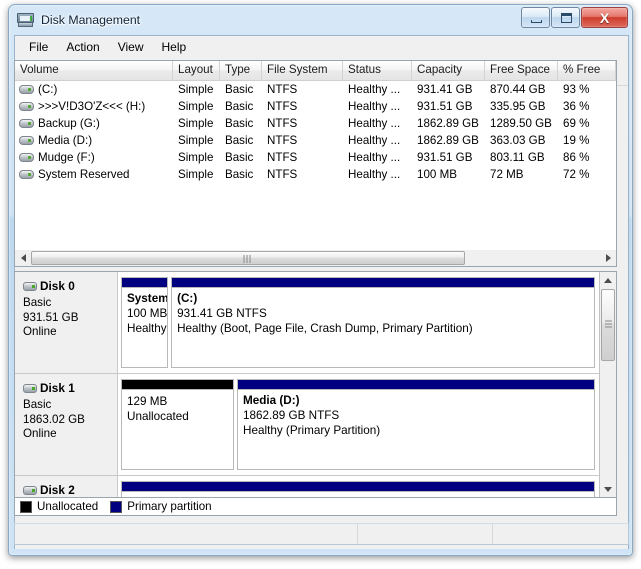  I want to click on status-bar, so click(321, 534).